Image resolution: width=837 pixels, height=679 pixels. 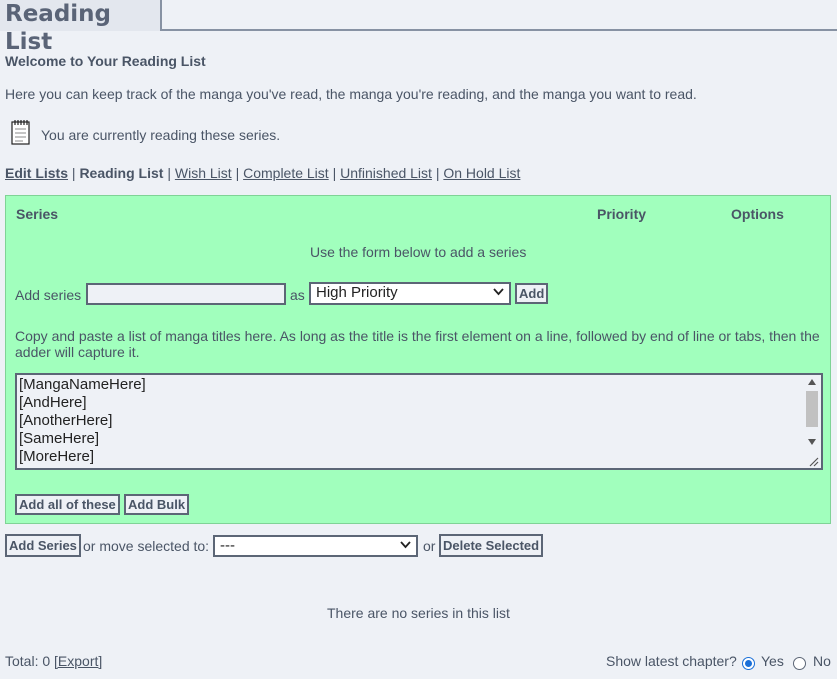 I want to click on nav-wish-list: Wish List, so click(x=203, y=173).